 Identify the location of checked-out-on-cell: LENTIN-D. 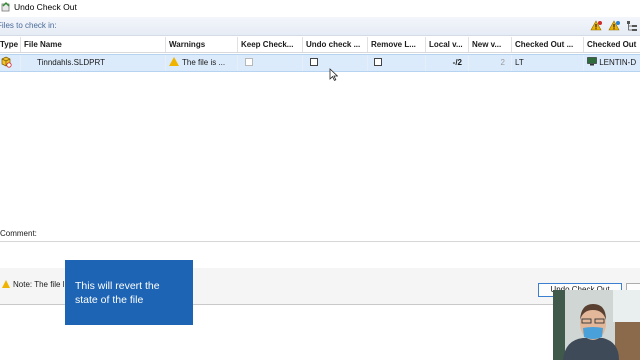
(612, 63).